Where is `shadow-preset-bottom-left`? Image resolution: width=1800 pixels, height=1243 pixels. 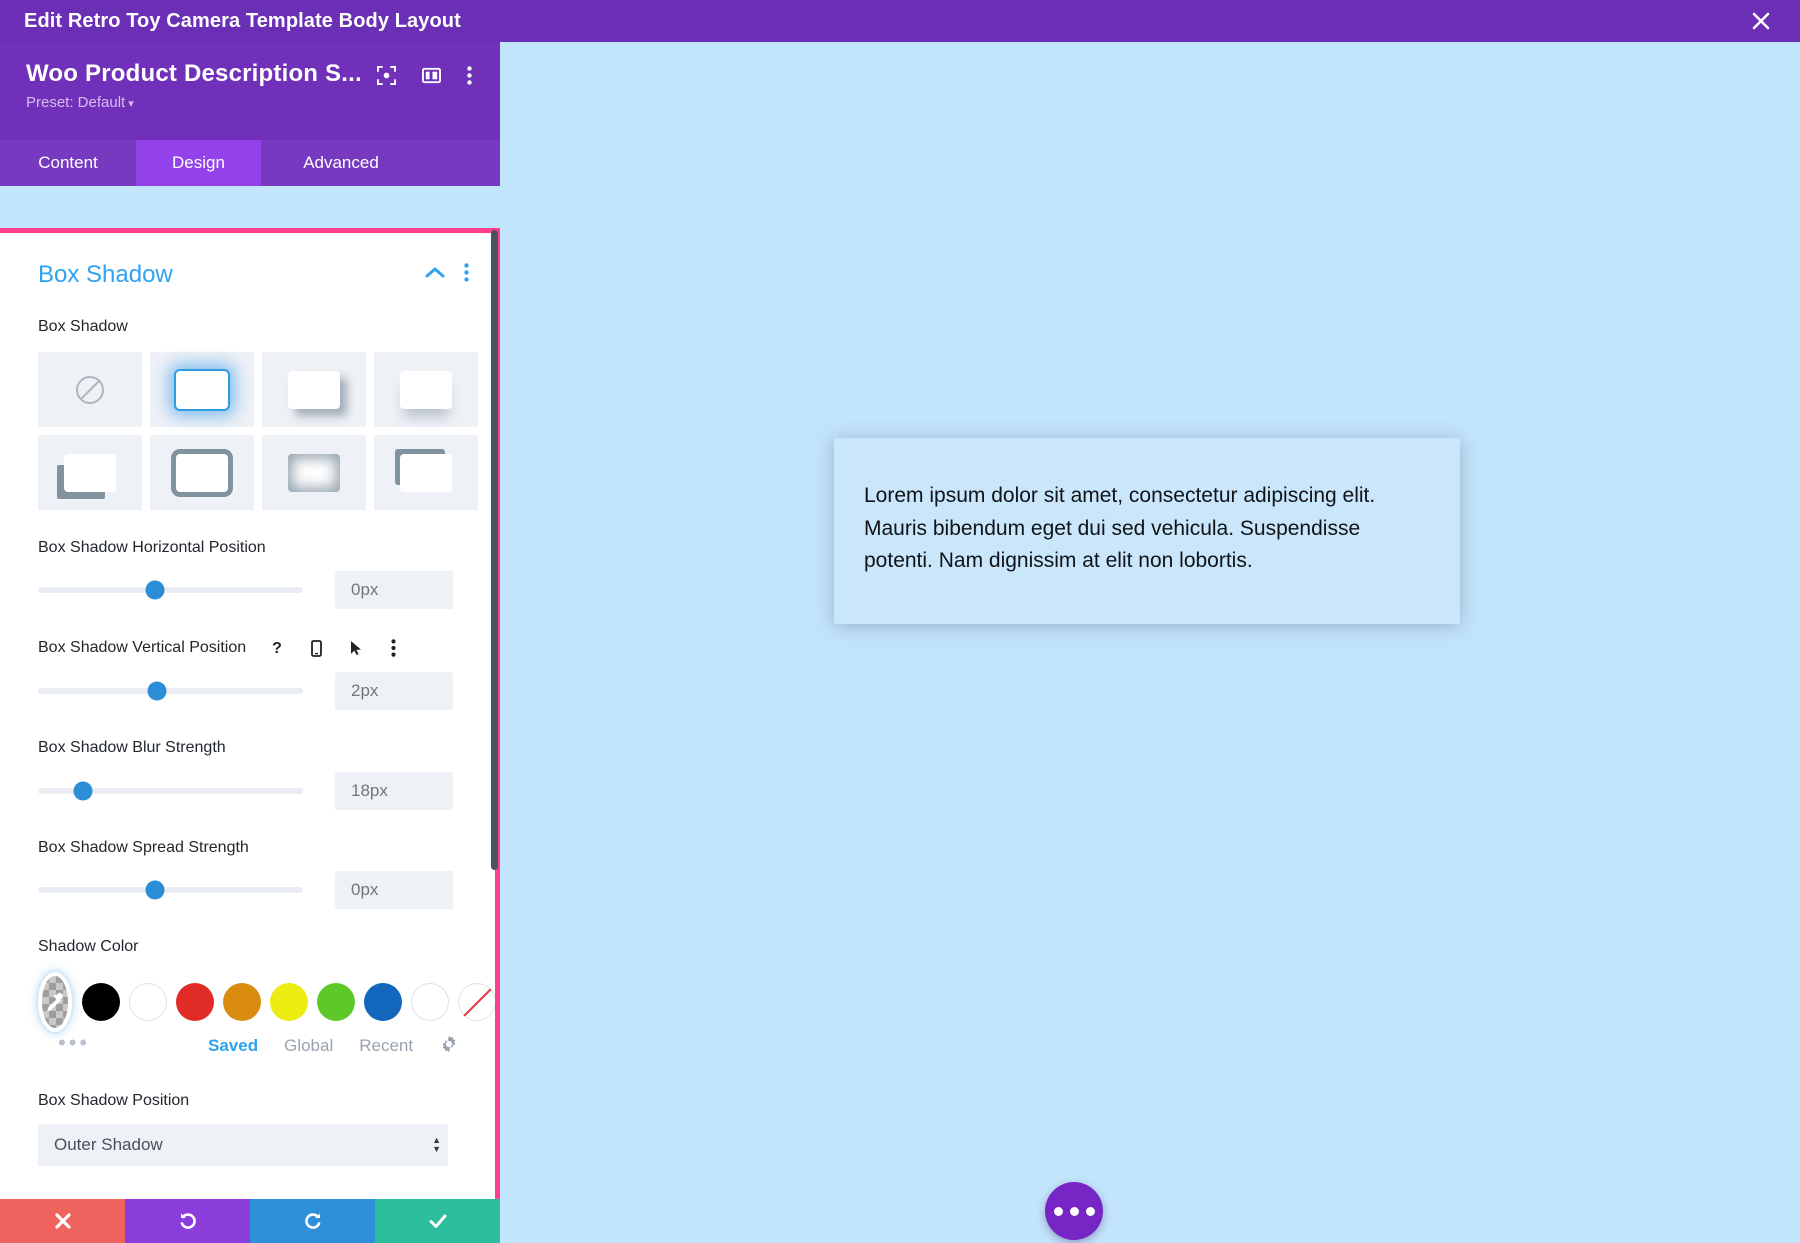
shadow-preset-bottom-left is located at coordinates (90, 473).